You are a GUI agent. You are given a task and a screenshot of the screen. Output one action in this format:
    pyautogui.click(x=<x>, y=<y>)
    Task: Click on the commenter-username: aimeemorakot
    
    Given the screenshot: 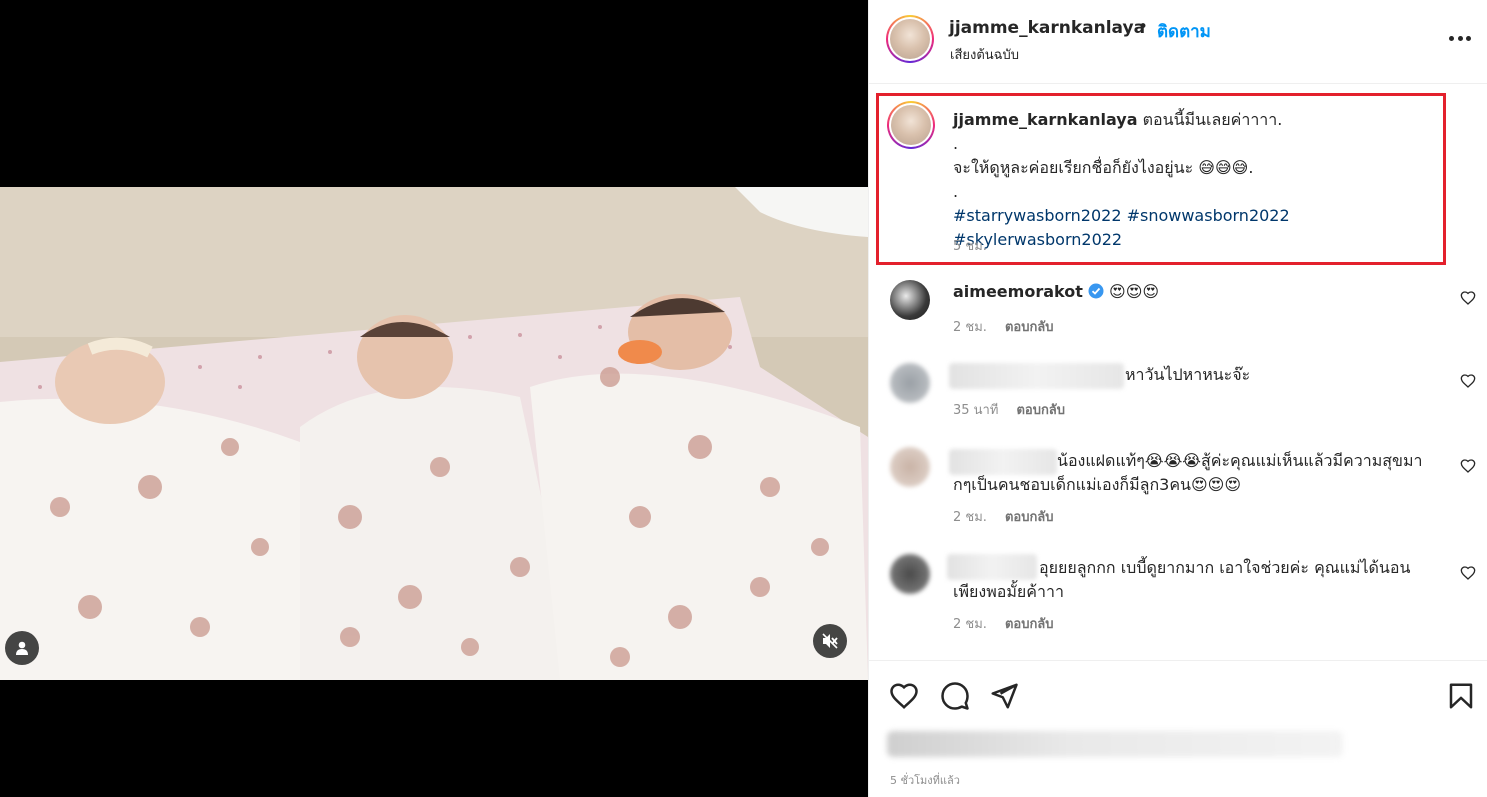 What is the action you would take?
    pyautogui.click(x=1018, y=291)
    